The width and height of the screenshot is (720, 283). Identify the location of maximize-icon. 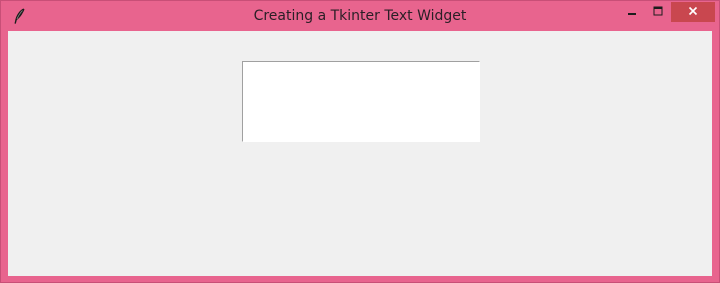
(658, 12).